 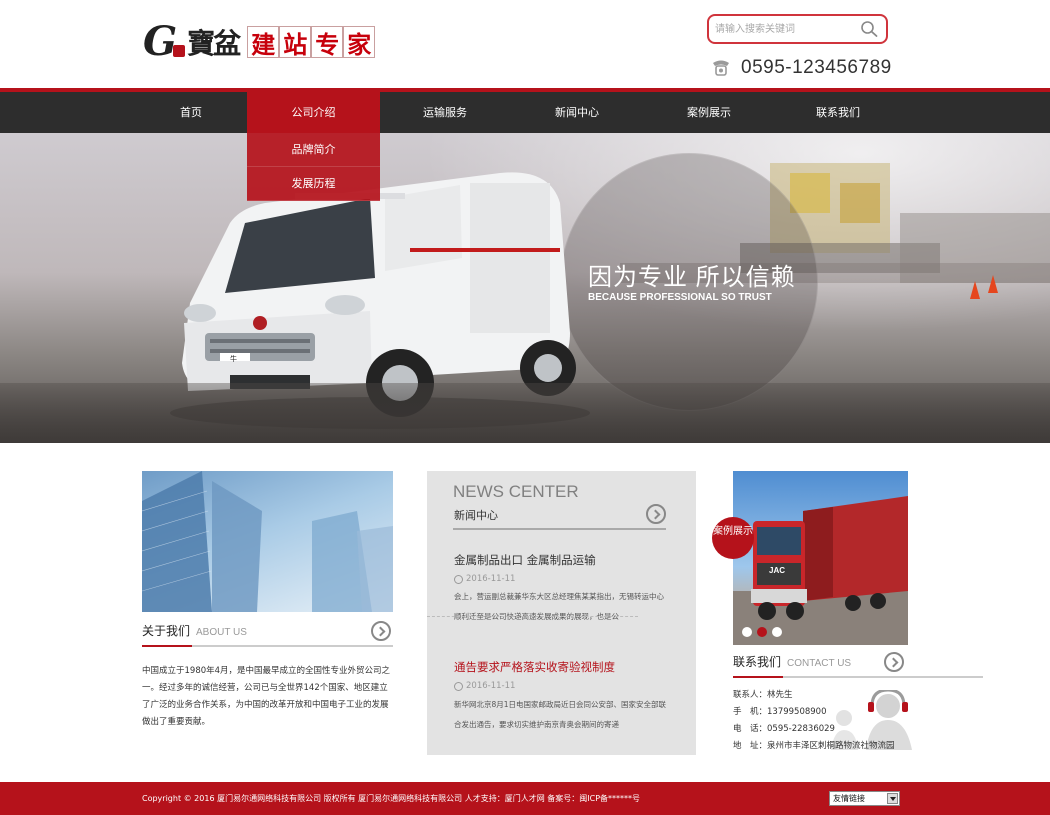 I want to click on about-image, so click(x=267, y=541).